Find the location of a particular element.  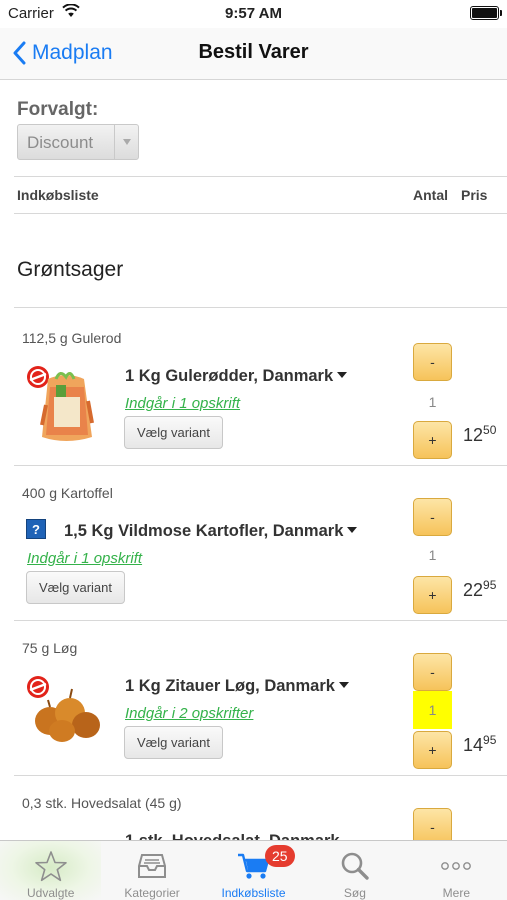

tab-bar: Udvalgte Kategorier 25 Indkøbsliste Søg is located at coordinates (253, 870).